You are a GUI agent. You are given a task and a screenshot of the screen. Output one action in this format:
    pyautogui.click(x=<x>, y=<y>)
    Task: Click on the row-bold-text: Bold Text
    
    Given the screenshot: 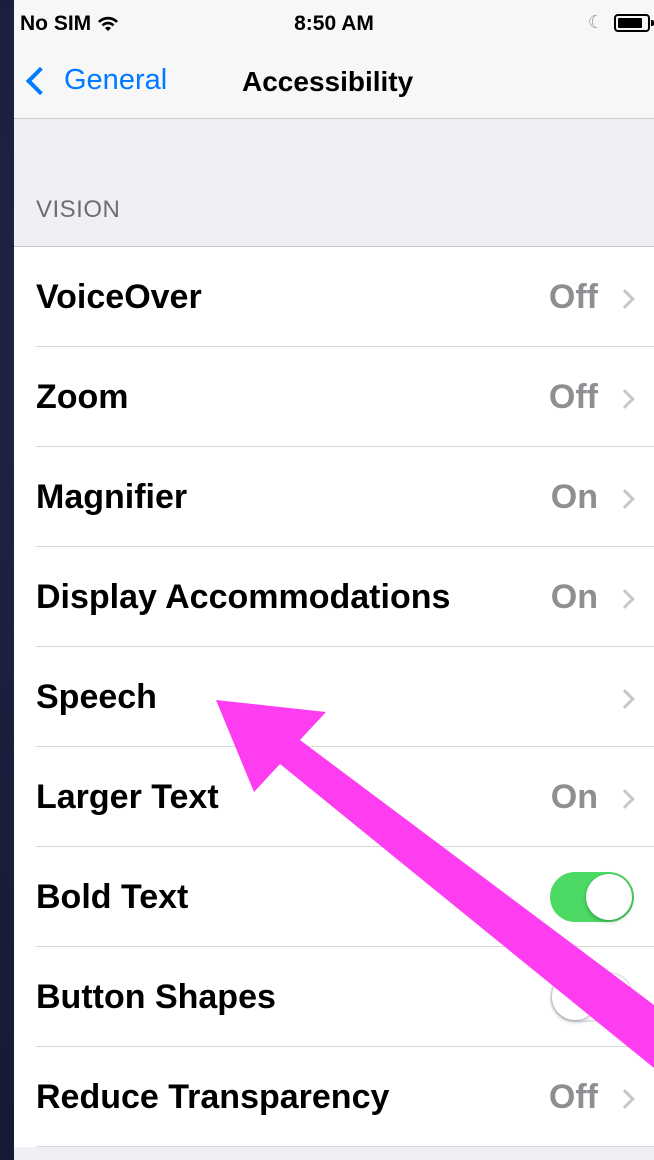 What is the action you would take?
    pyautogui.click(x=334, y=897)
    